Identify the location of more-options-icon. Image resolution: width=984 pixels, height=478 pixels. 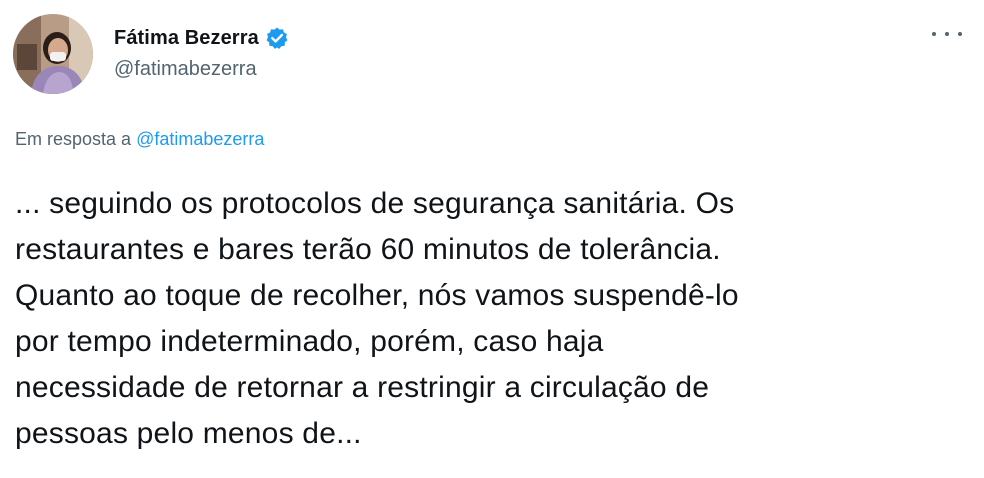
(947, 34).